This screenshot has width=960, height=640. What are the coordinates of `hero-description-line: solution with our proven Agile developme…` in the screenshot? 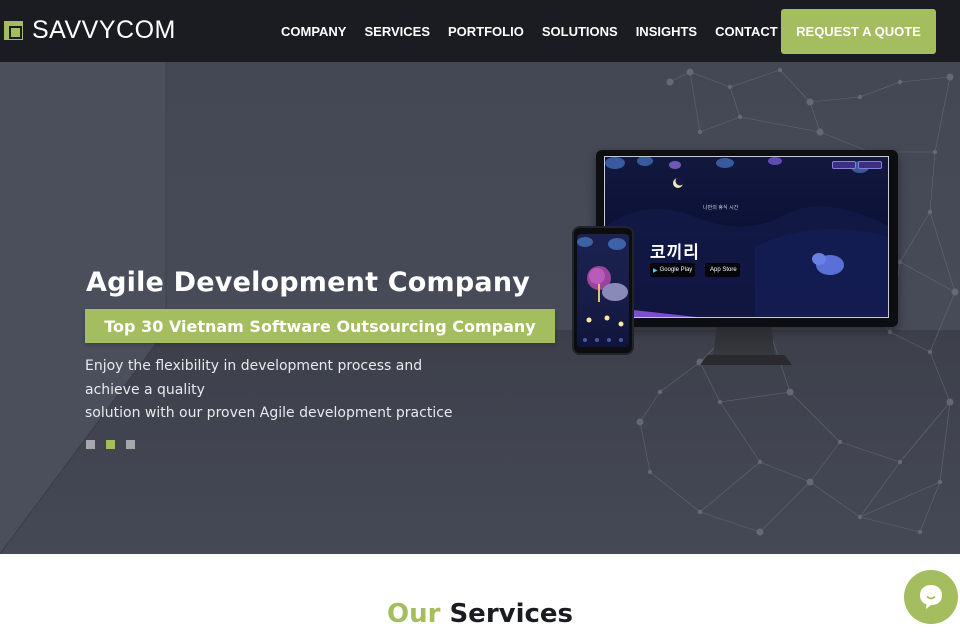 It's located at (269, 413).